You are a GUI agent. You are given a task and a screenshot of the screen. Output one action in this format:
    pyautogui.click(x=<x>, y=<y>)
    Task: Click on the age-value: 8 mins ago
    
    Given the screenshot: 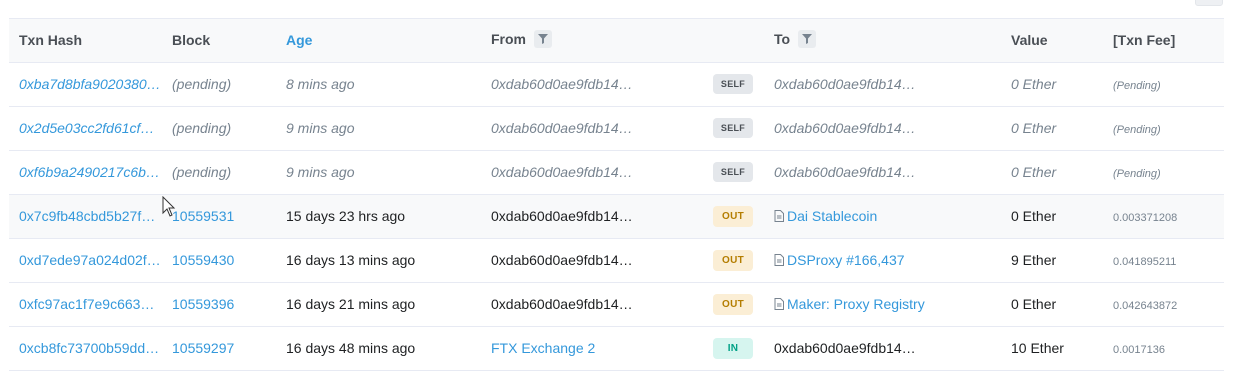 What is the action you would take?
    pyautogui.click(x=320, y=84)
    